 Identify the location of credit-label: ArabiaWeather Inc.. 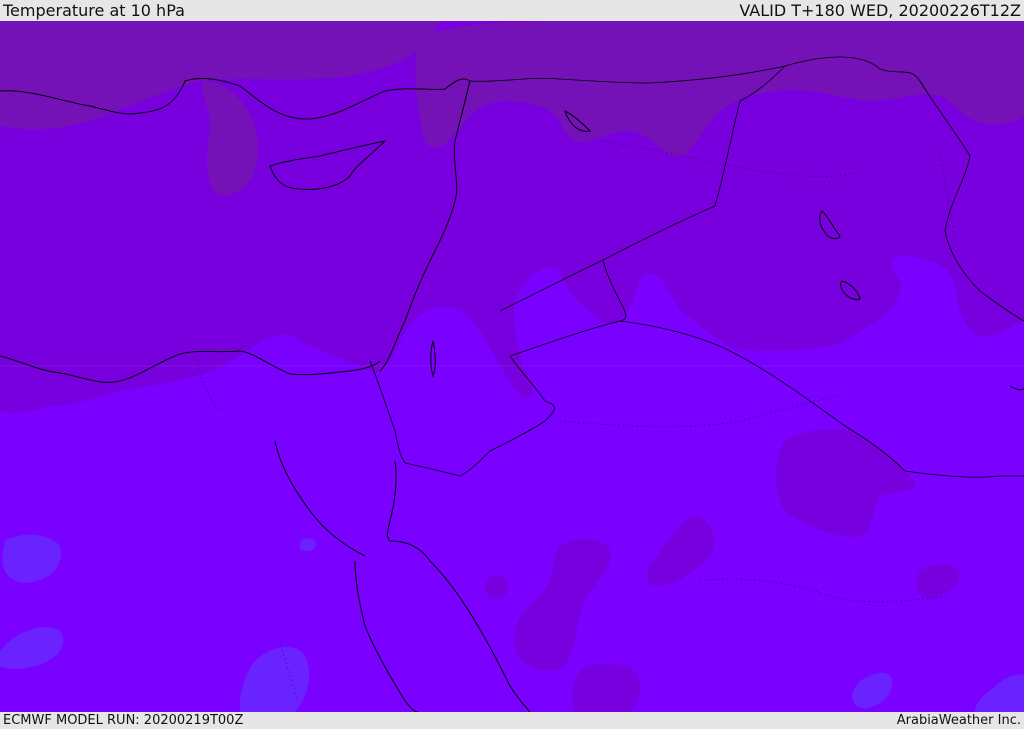
(958, 720).